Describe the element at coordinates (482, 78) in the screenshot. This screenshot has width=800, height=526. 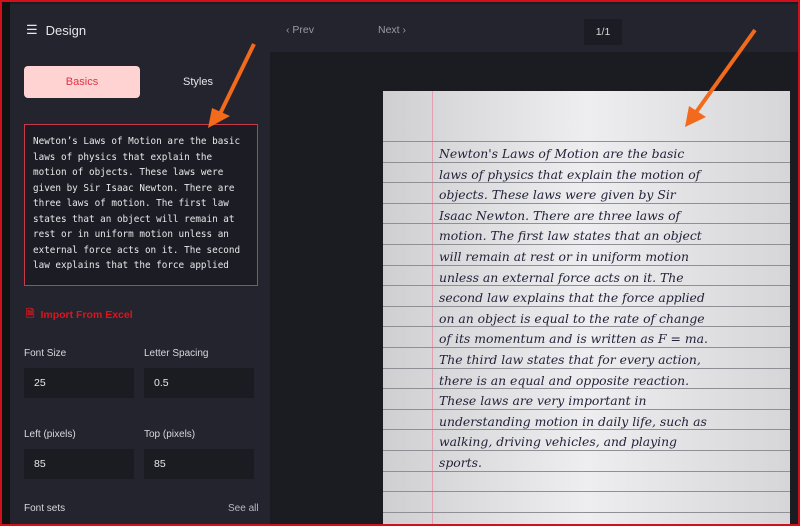
I see `annotation-arrows` at that location.